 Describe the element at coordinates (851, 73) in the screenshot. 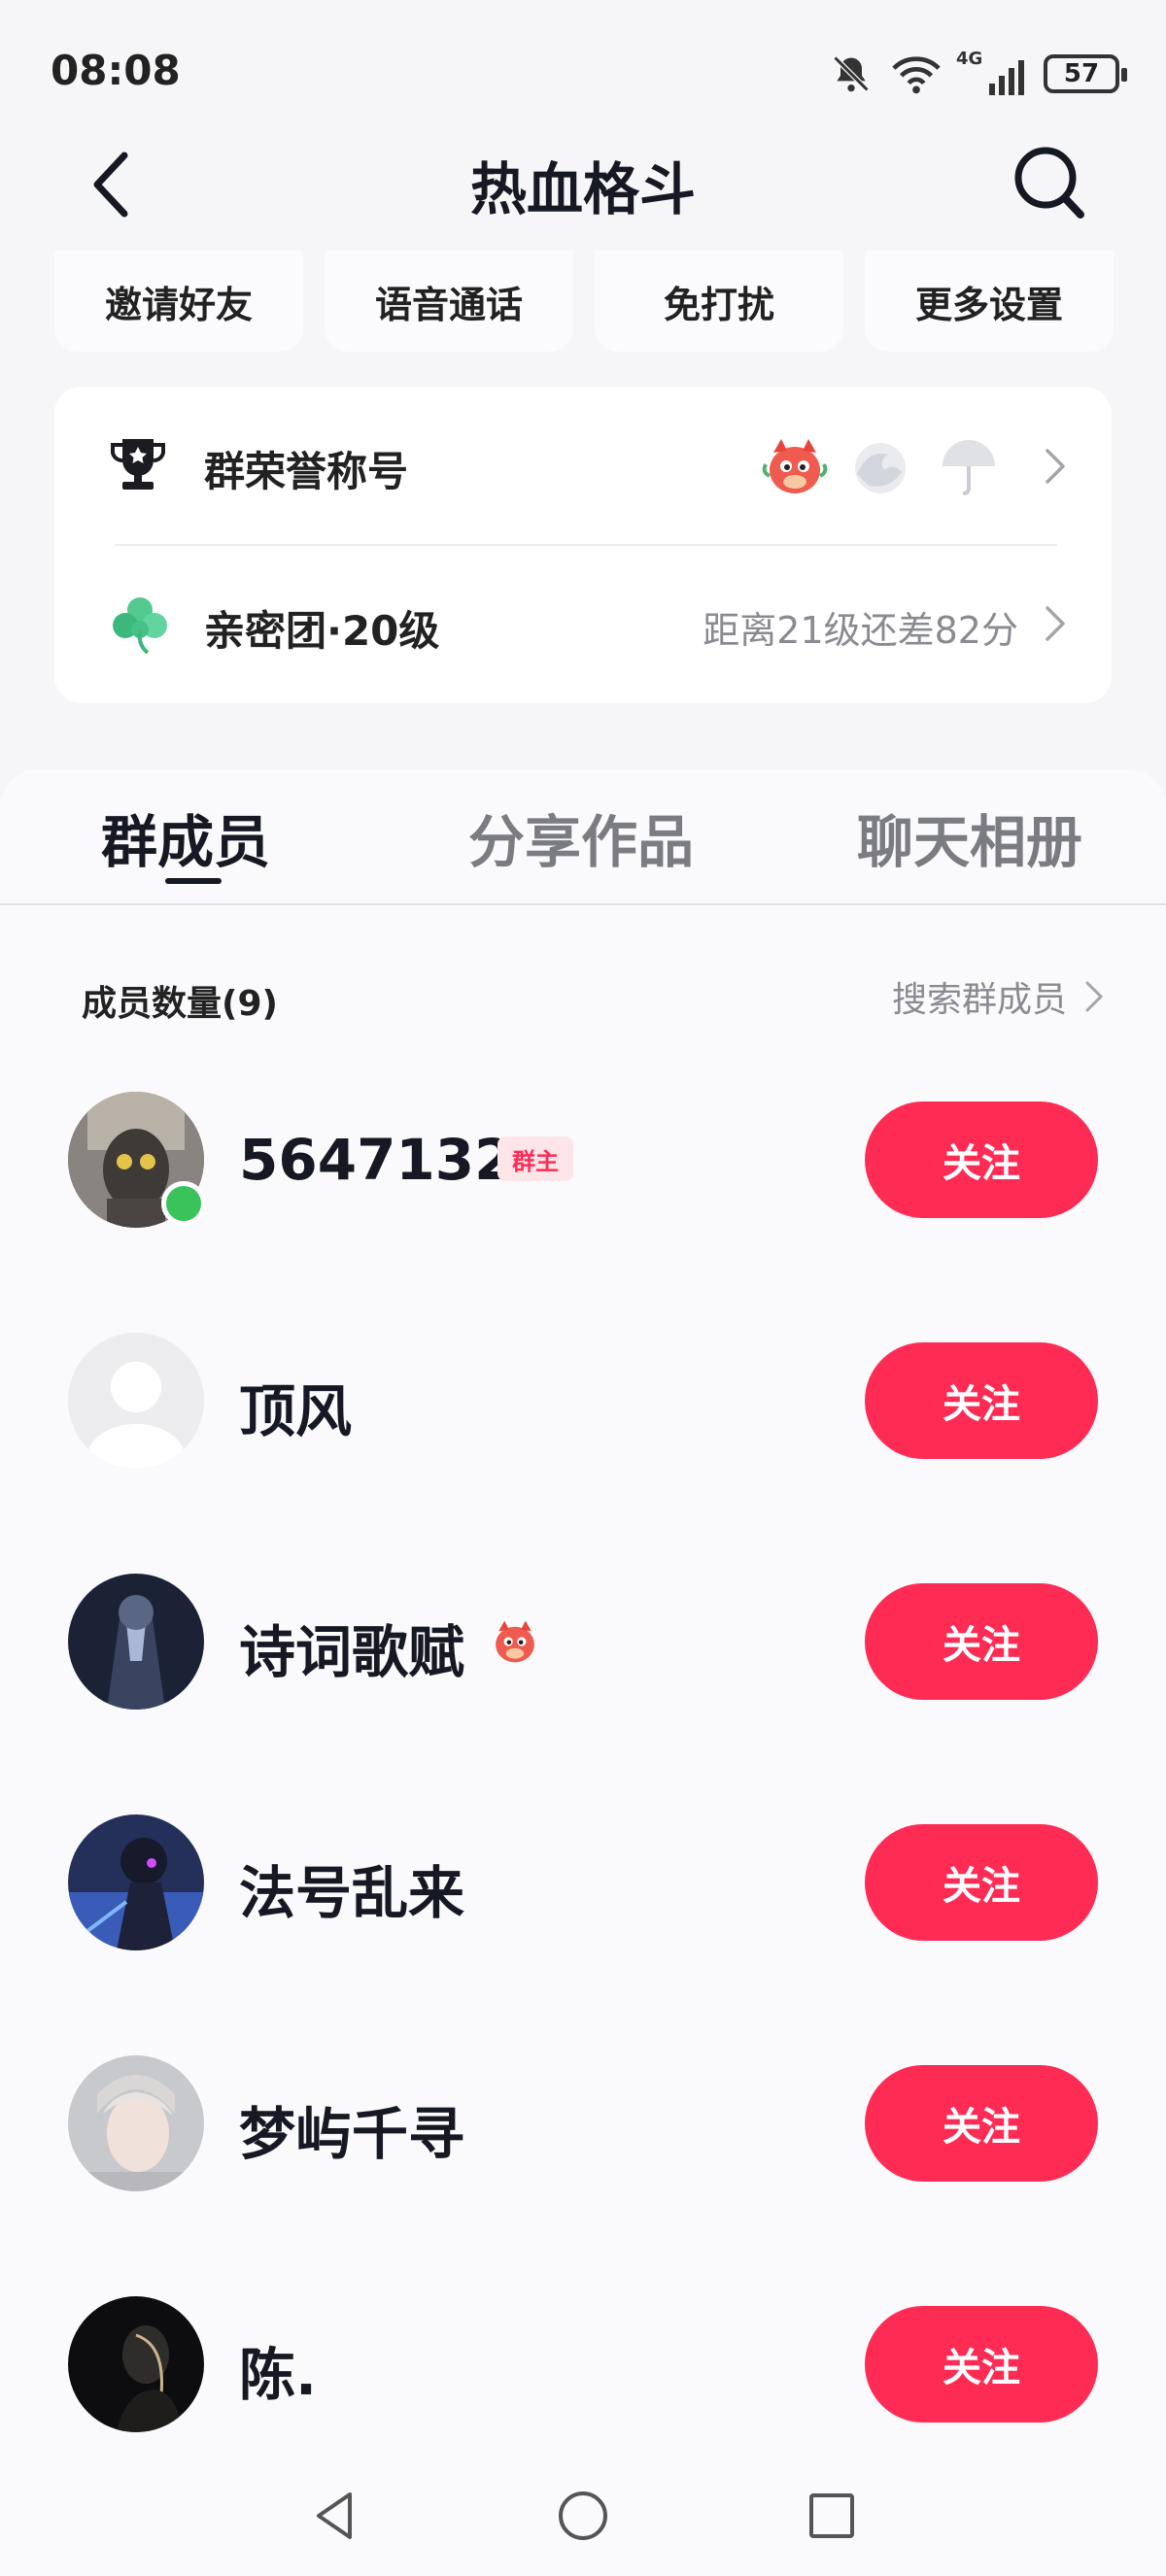

I see `mute-bell-icon` at that location.